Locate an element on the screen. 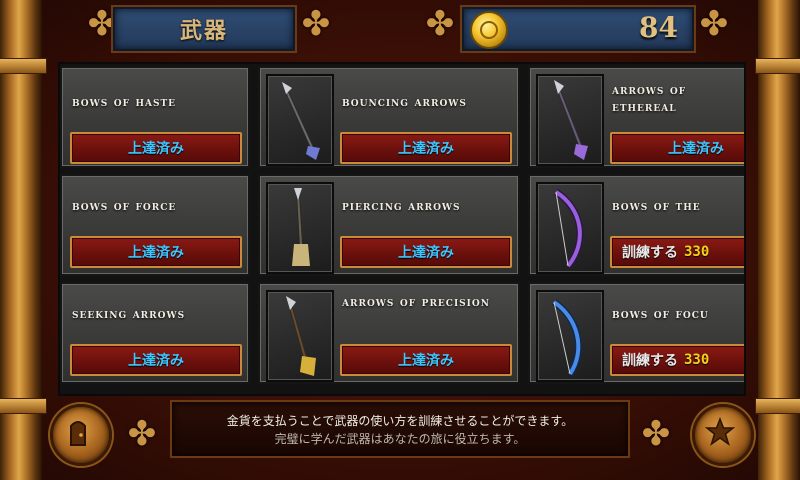  page-title: 武器 is located at coordinates (203, 31).